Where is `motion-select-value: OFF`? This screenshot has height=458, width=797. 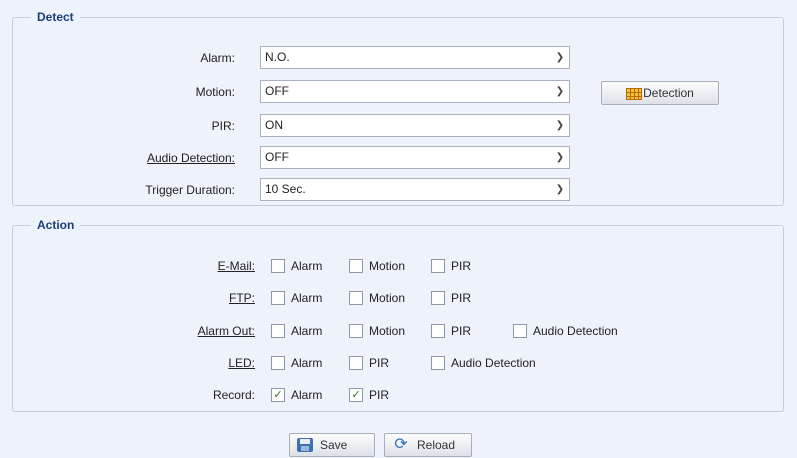
motion-select-value: OFF is located at coordinates (277, 91).